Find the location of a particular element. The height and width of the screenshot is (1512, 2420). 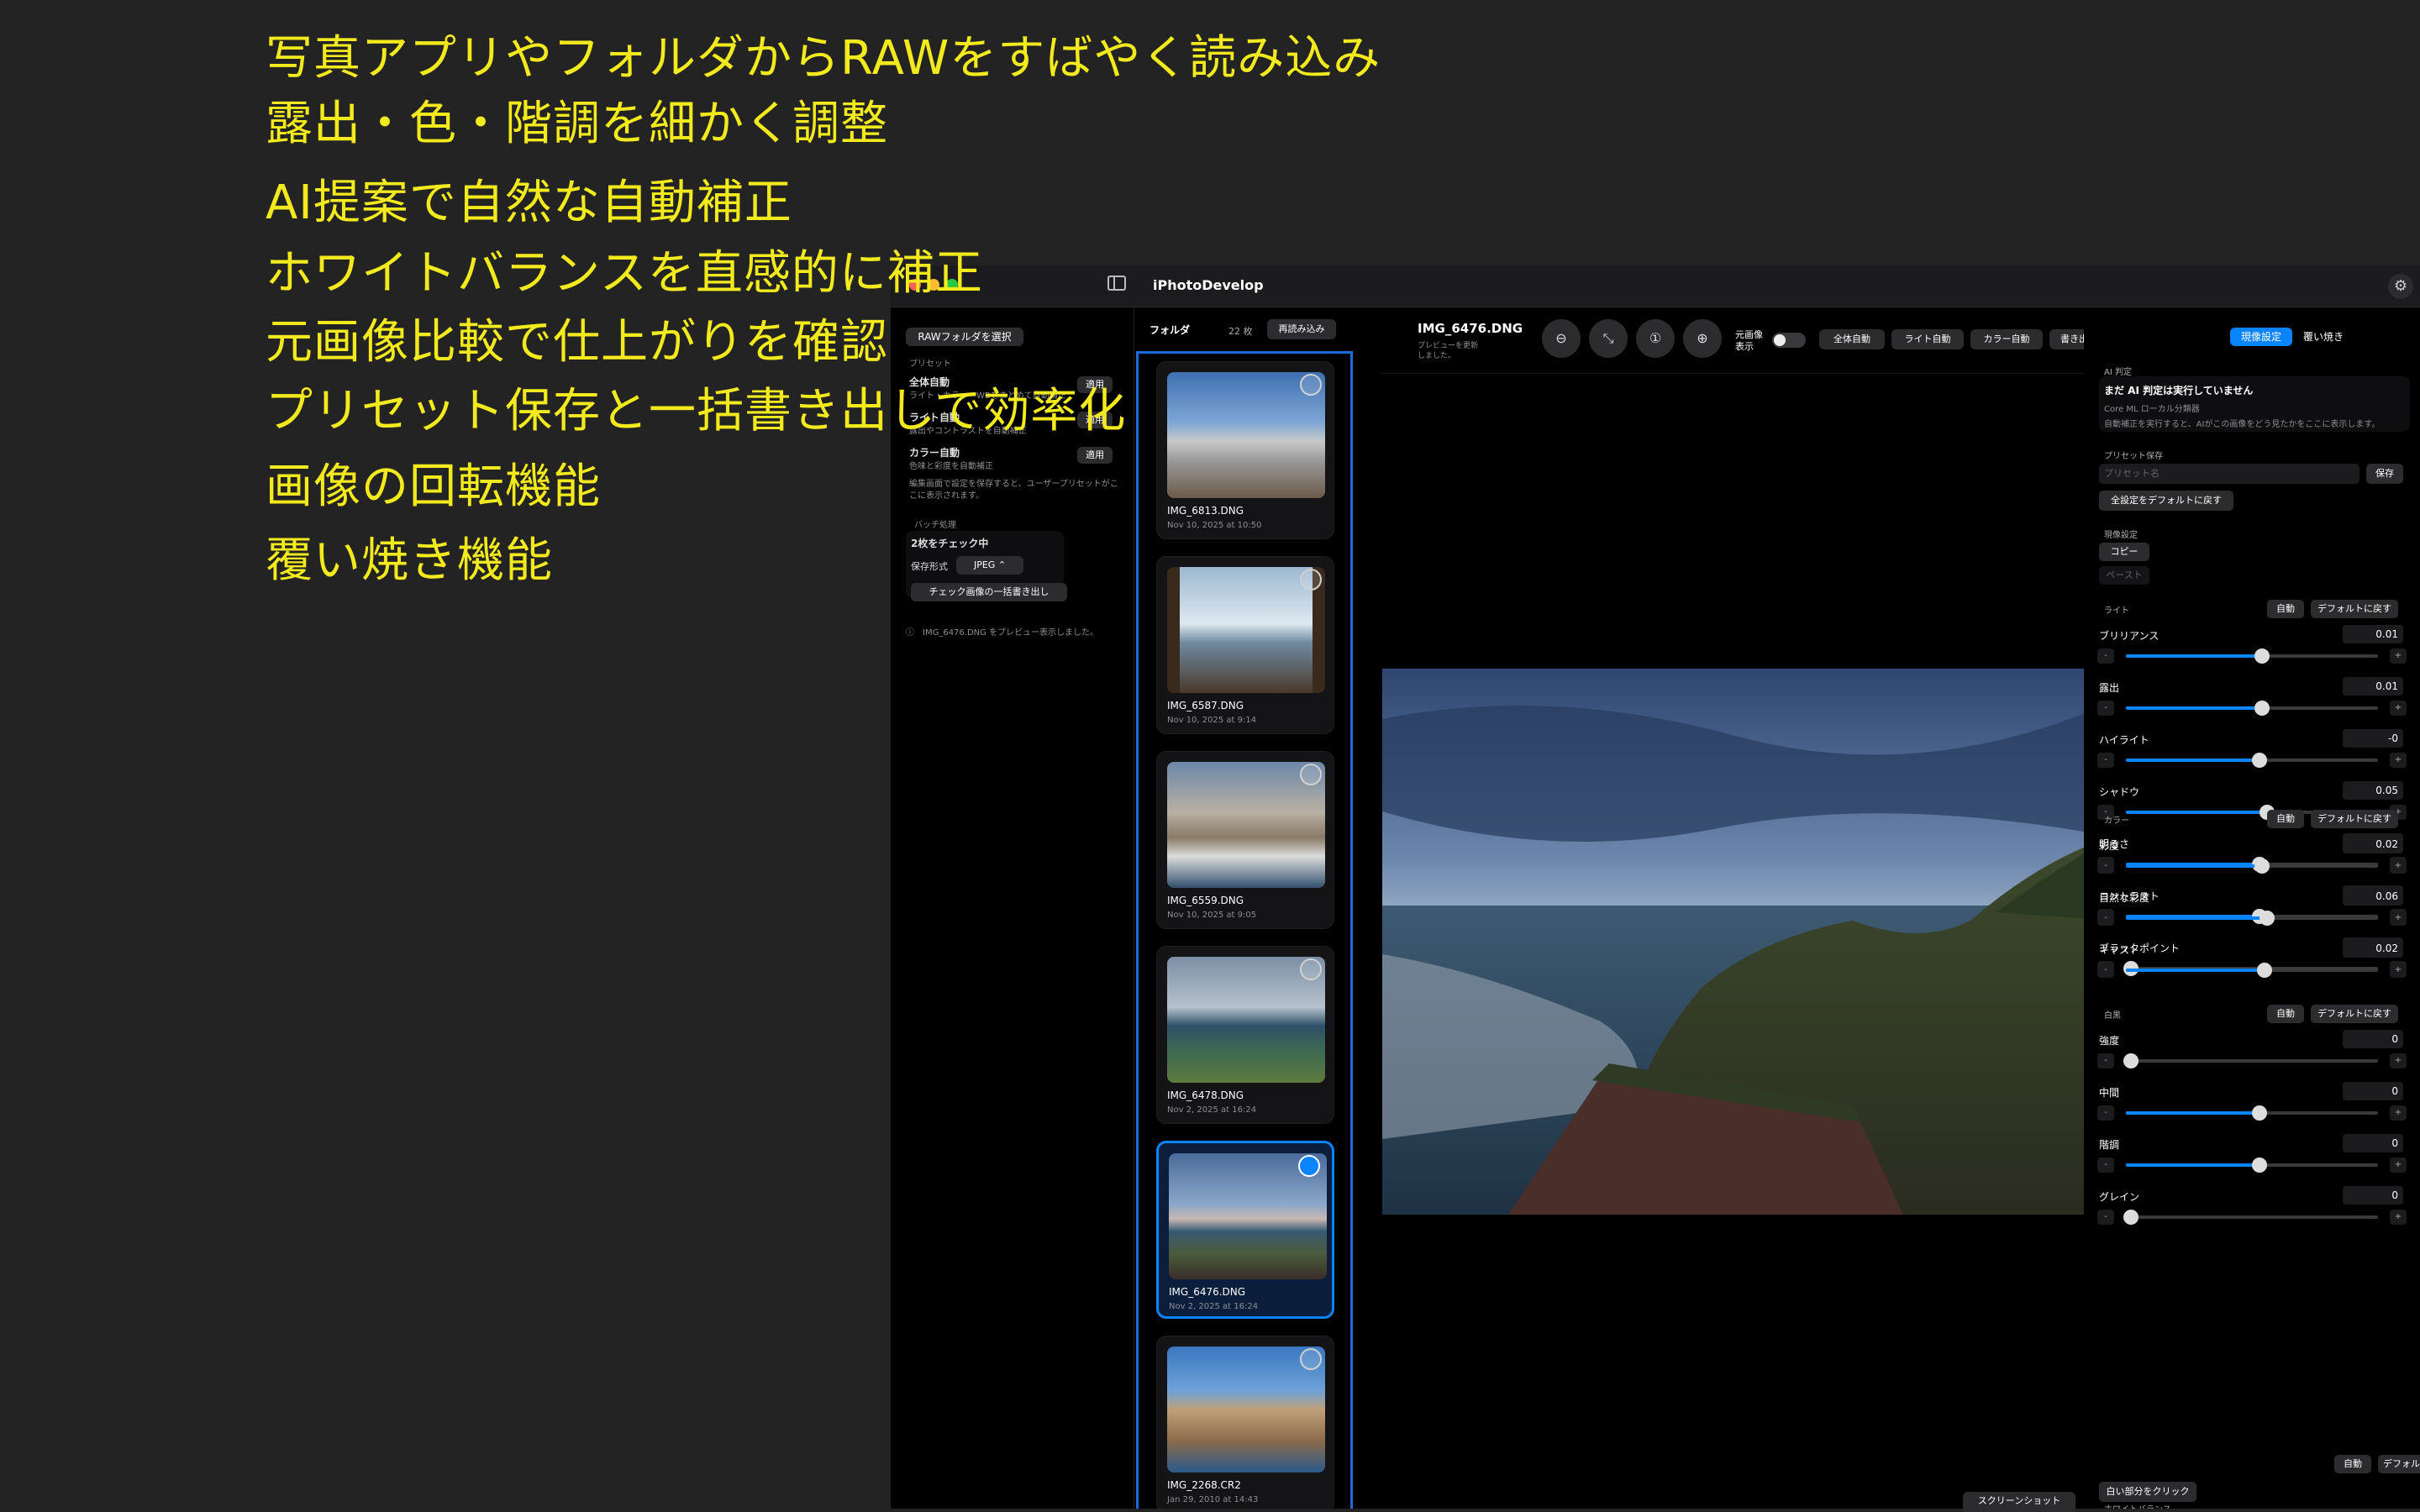

thumbnail-card: IMG_6587.DNG Nov 10, 2025 at 9:14 is located at coordinates (1245, 645).